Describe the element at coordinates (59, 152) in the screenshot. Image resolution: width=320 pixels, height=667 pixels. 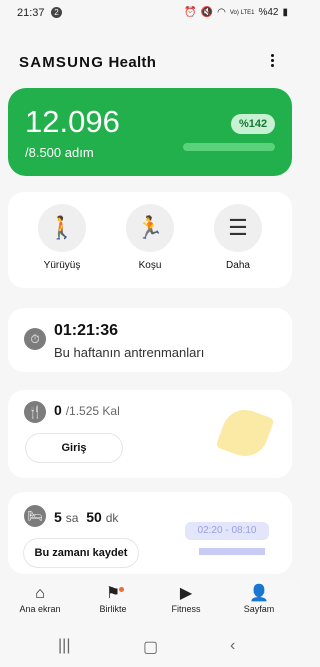
I see `steps-goal: /8.500 adım` at that location.